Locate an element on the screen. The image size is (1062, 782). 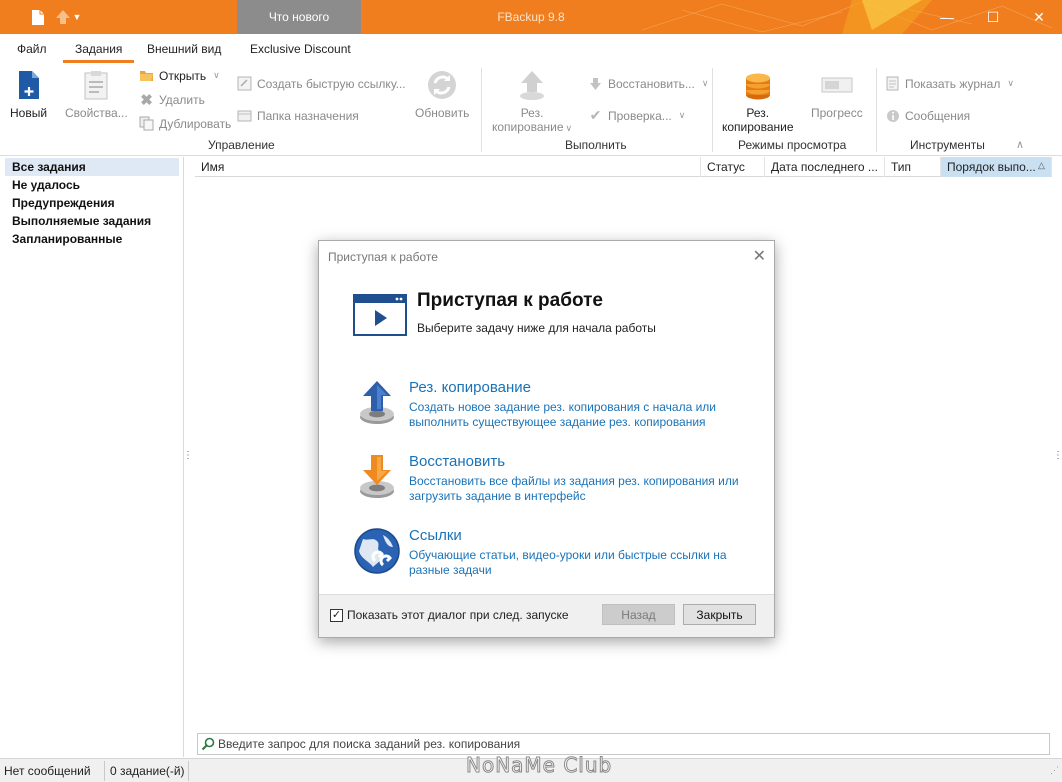
new-button: Новый is located at coordinates (28, 94).